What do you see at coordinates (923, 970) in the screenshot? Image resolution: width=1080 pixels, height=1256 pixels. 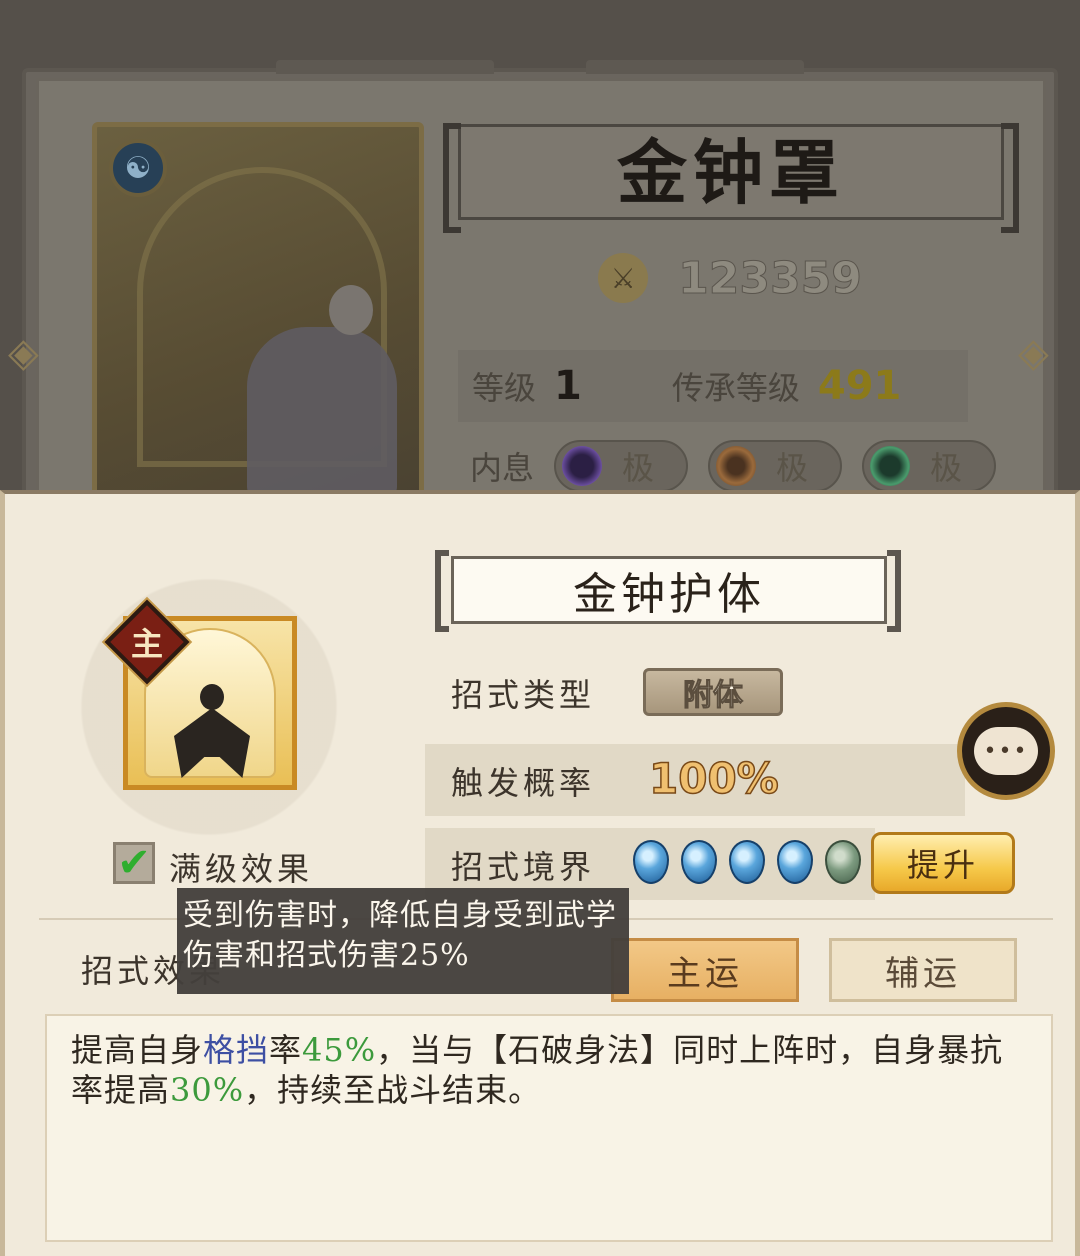 I see `aux-fortune-tab: 辅运` at bounding box center [923, 970].